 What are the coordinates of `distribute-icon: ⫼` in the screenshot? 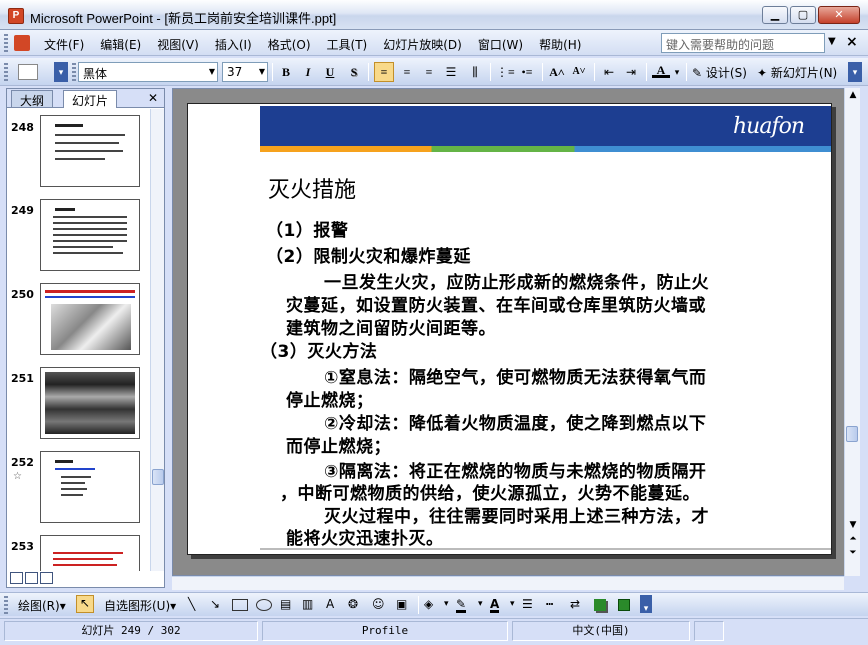 It's located at (475, 72).